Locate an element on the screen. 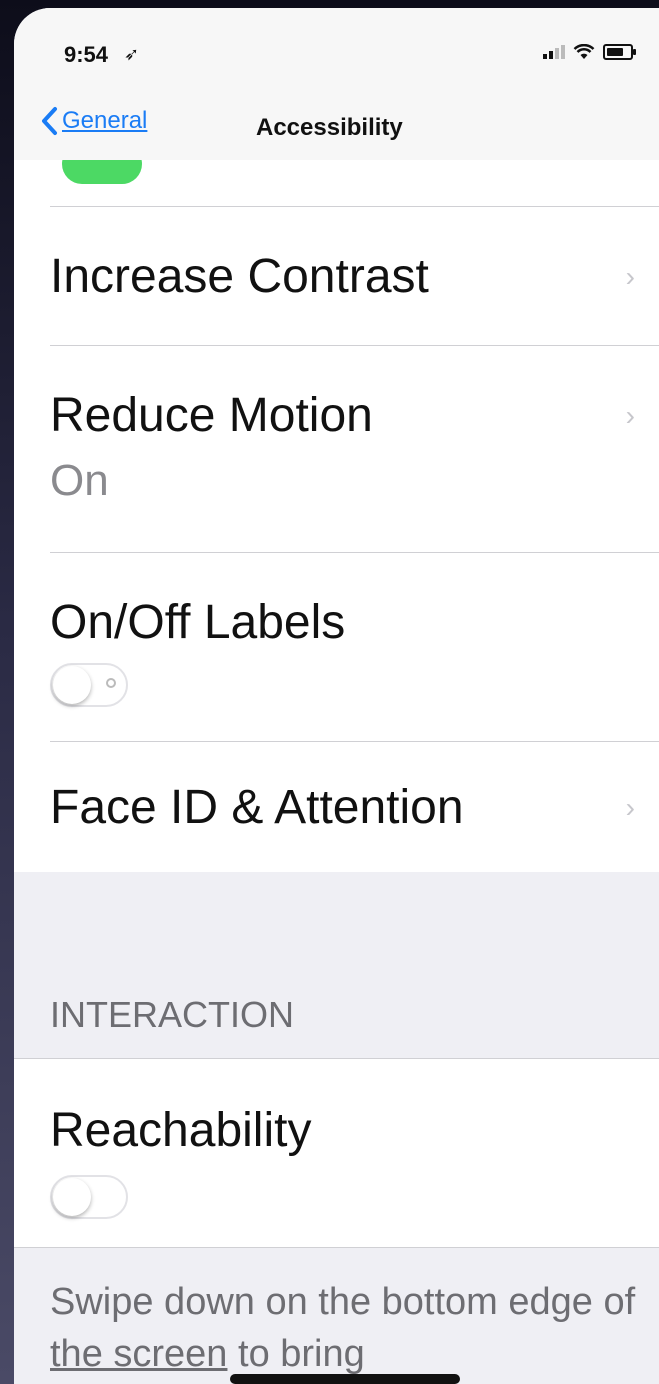  on-off-labels-toggle is located at coordinates (89, 685).